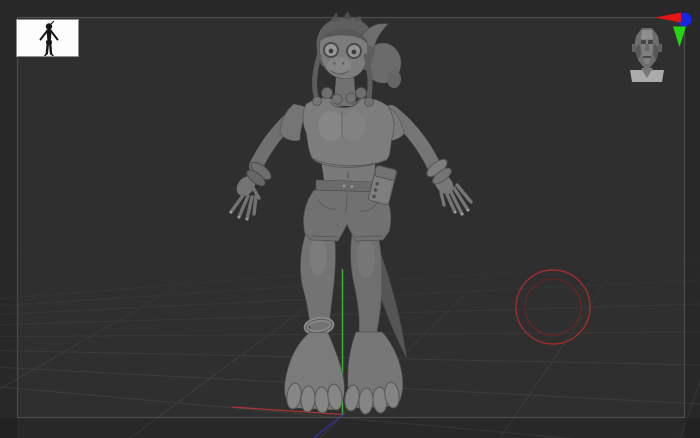 The image size is (700, 438). Describe the element at coordinates (339, 66) in the screenshot. I see `muzzle` at that location.